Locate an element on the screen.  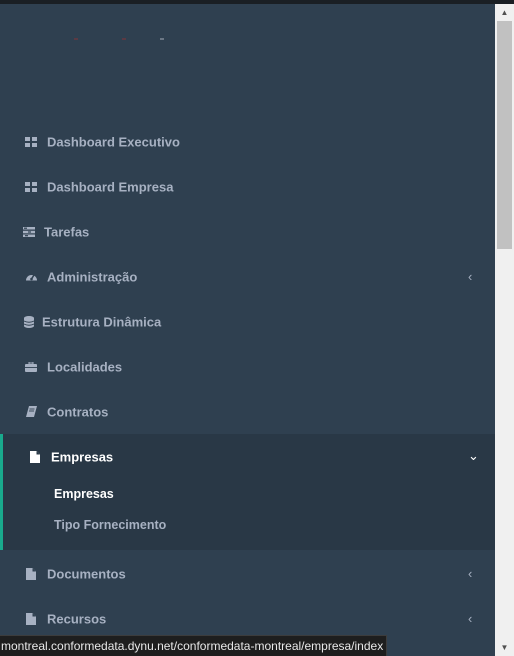
tachometer-icon is located at coordinates (31, 277).